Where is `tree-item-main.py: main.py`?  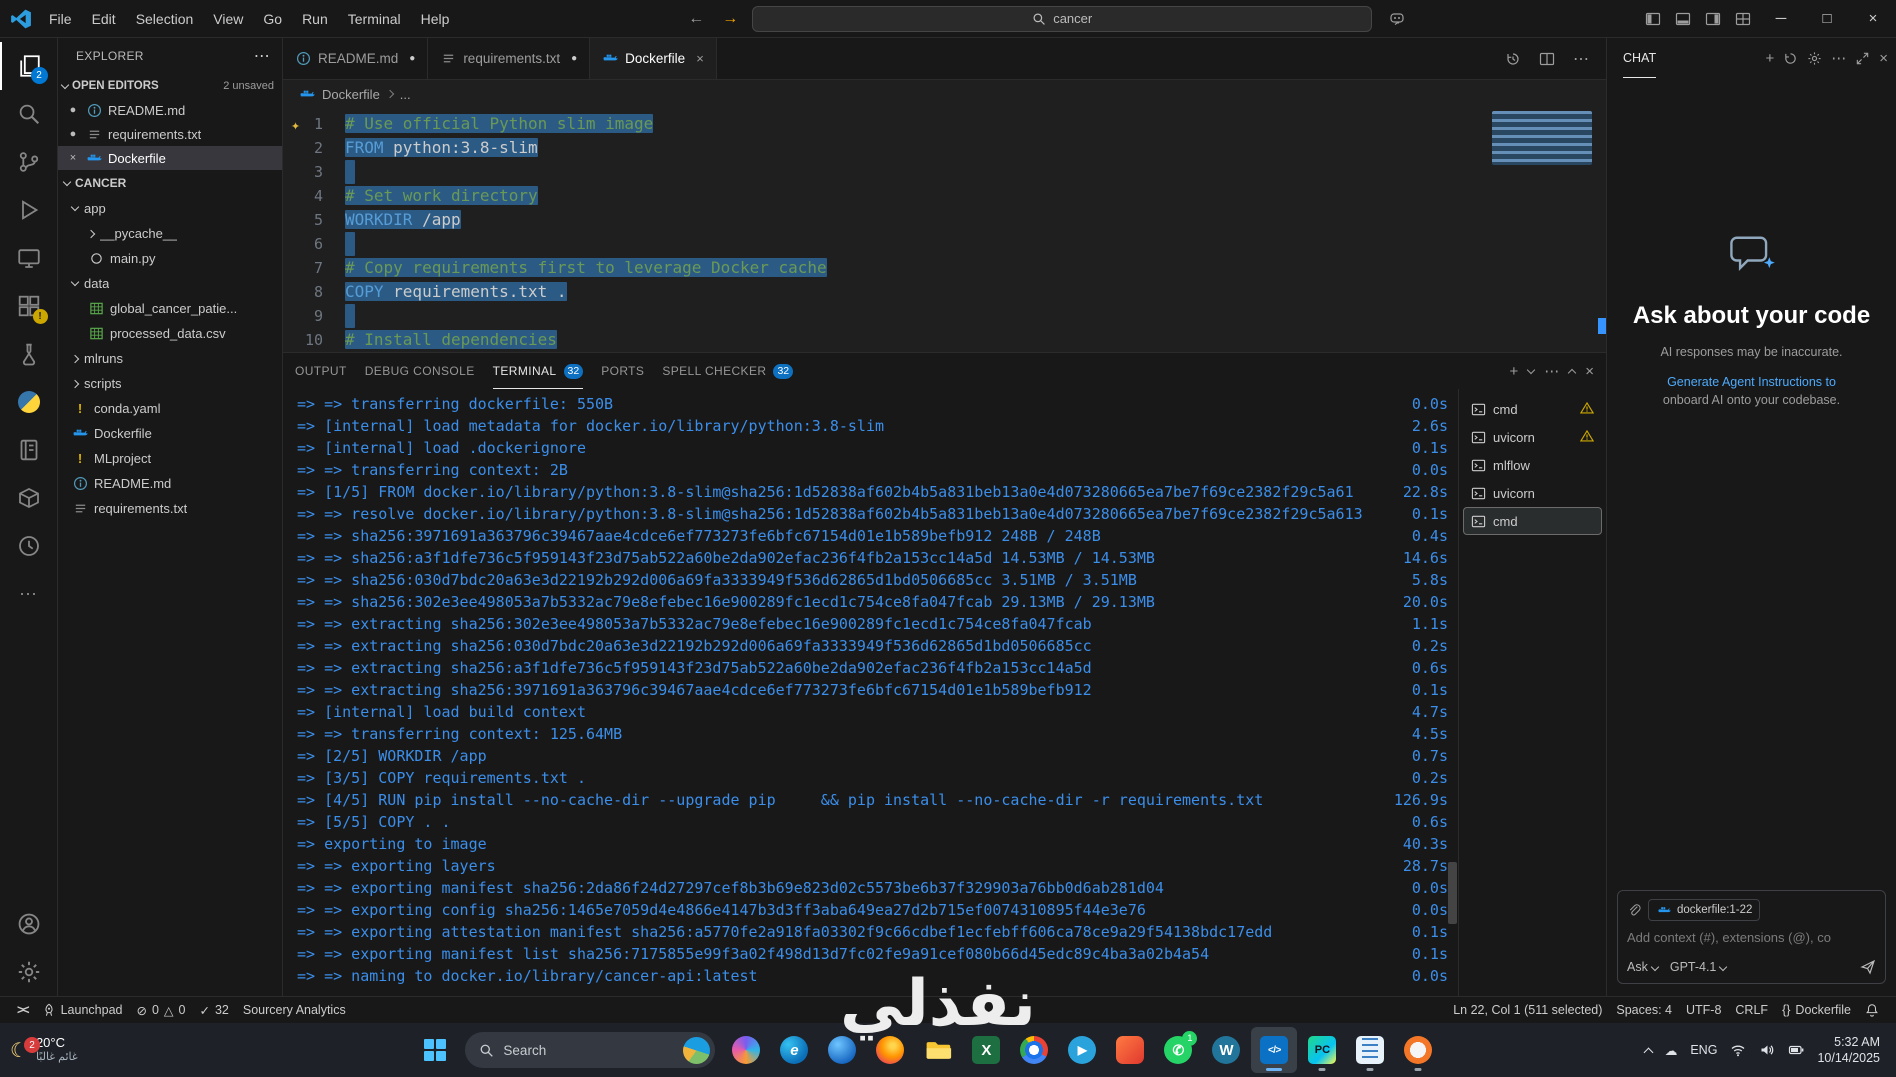
tree-item-main.py: main.py is located at coordinates (170, 258).